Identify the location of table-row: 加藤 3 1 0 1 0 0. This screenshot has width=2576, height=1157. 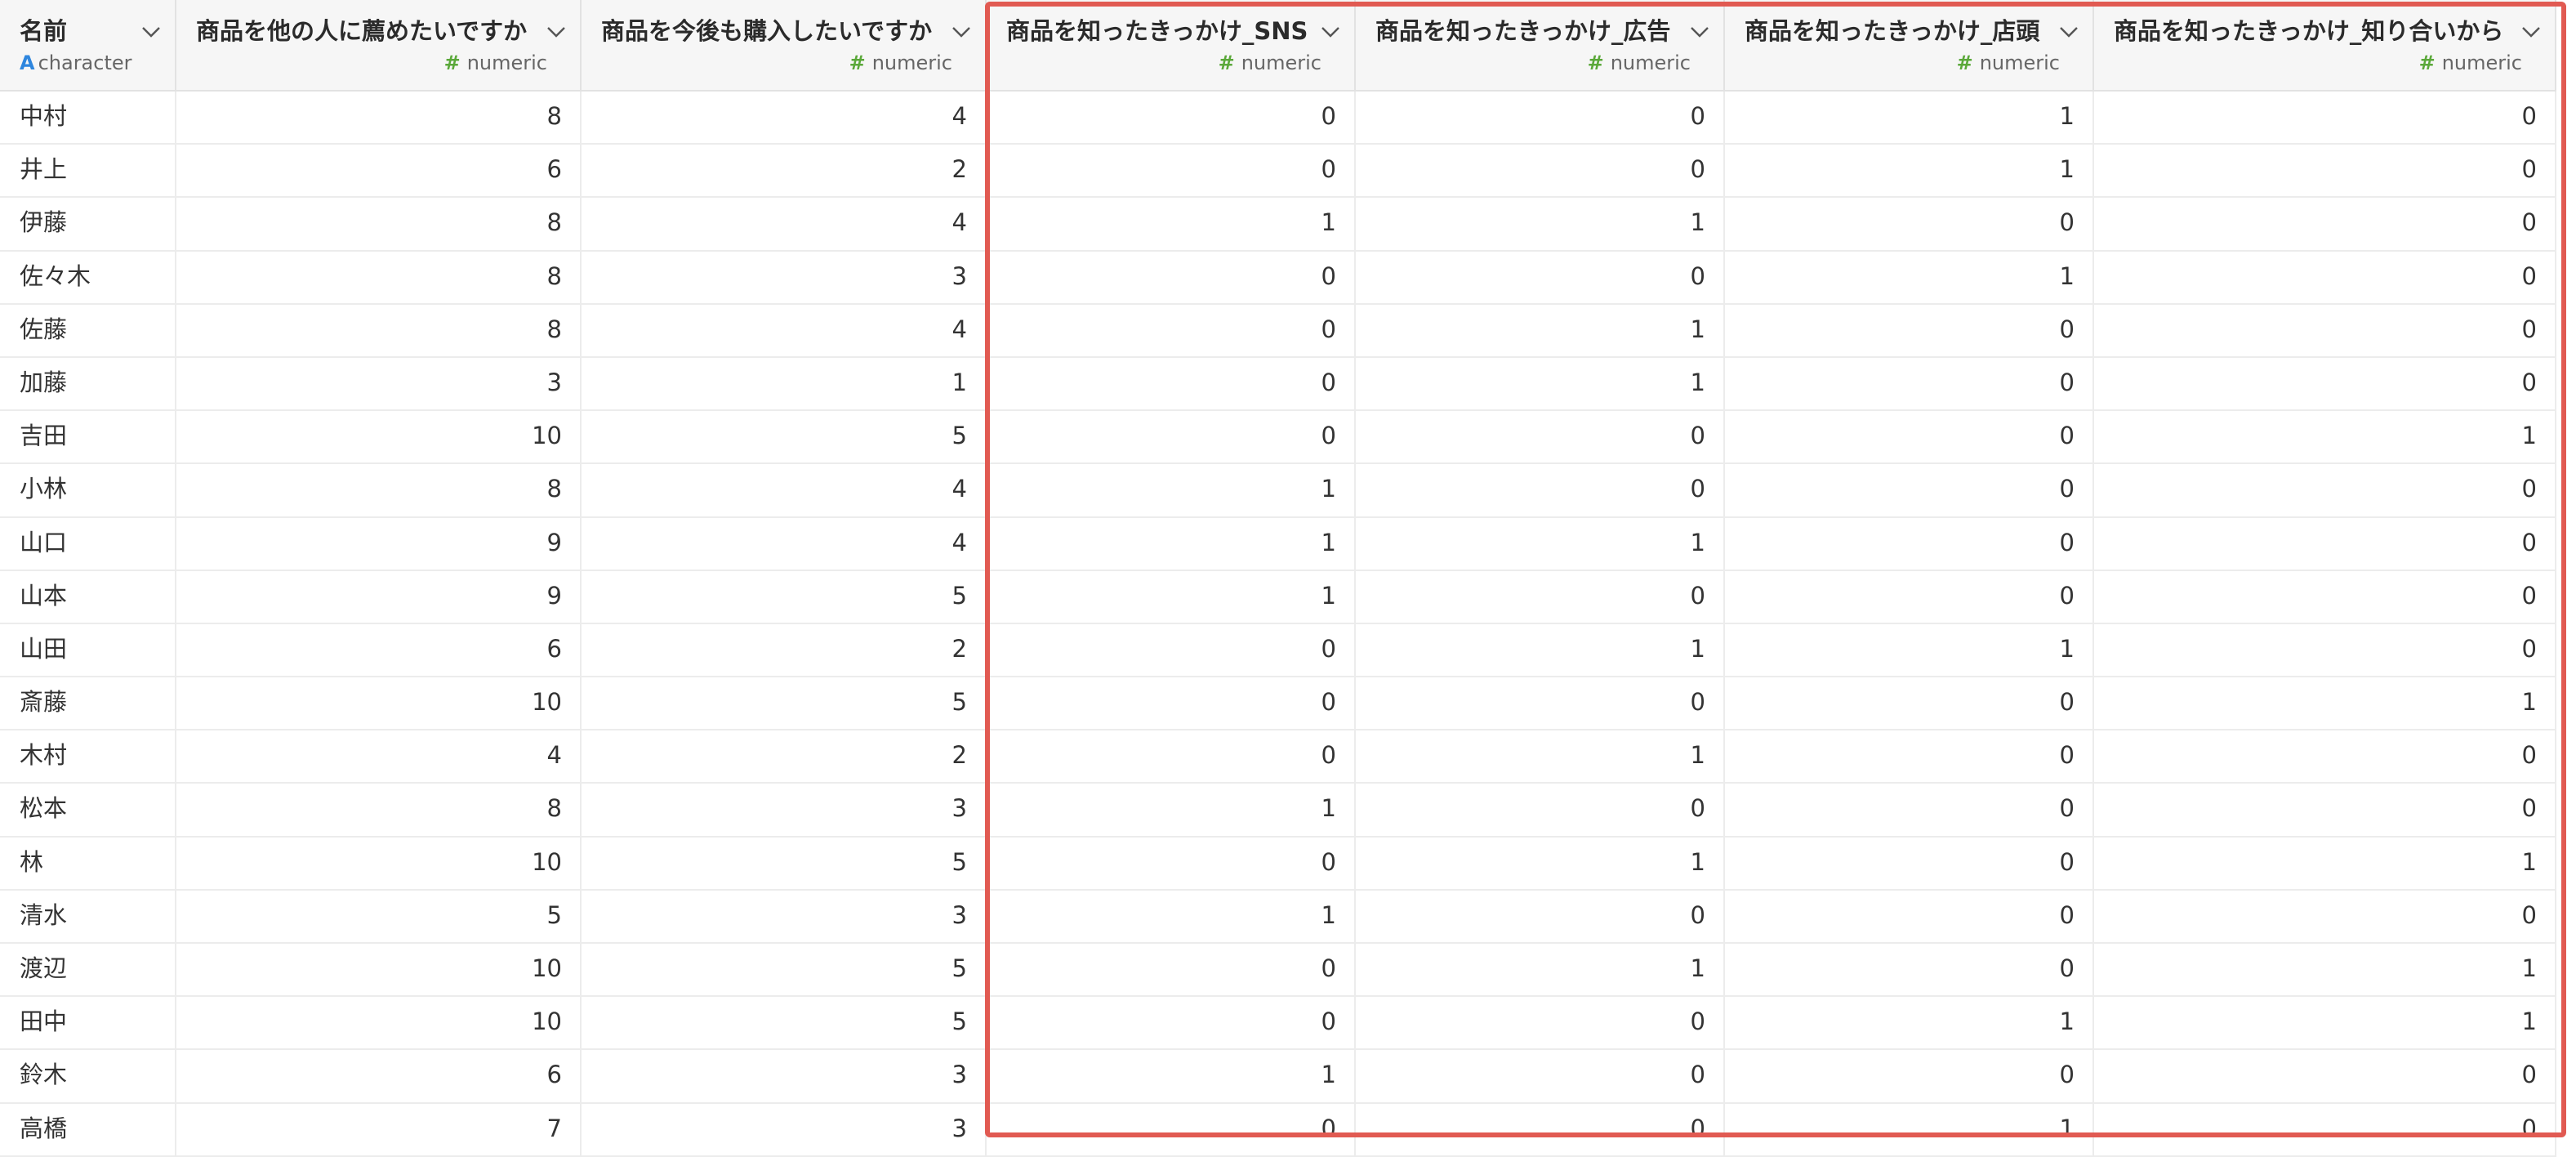
(1278, 384).